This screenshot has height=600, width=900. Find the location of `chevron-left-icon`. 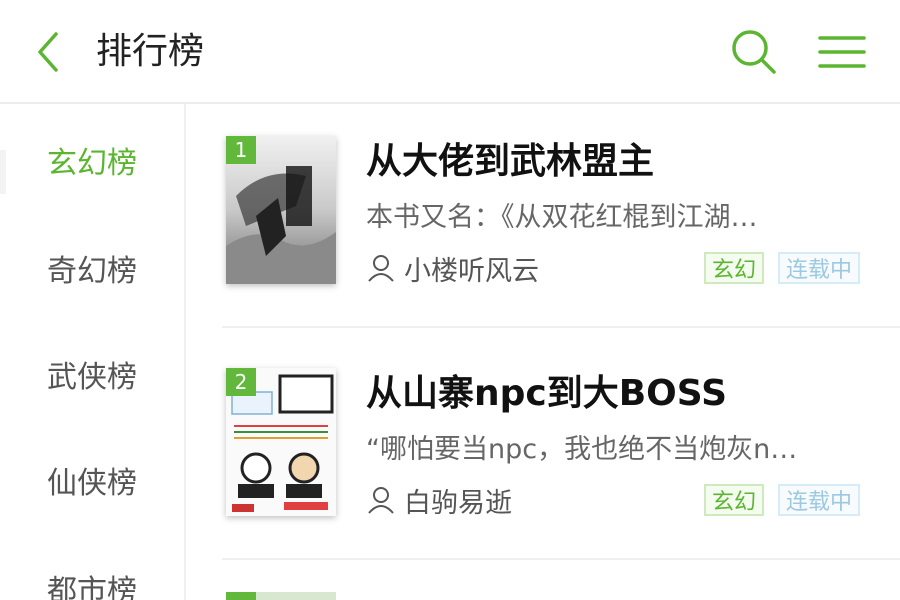

chevron-left-icon is located at coordinates (48, 52).